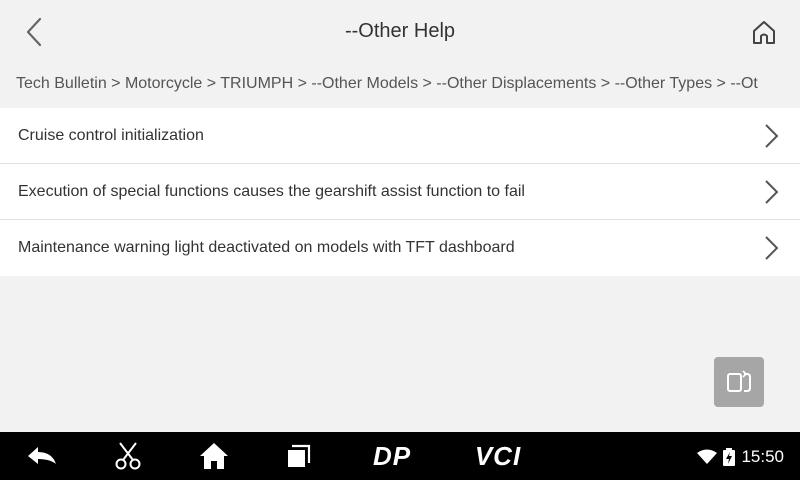  Describe the element at coordinates (740, 457) in the screenshot. I see `status-bar: 15:50` at that location.